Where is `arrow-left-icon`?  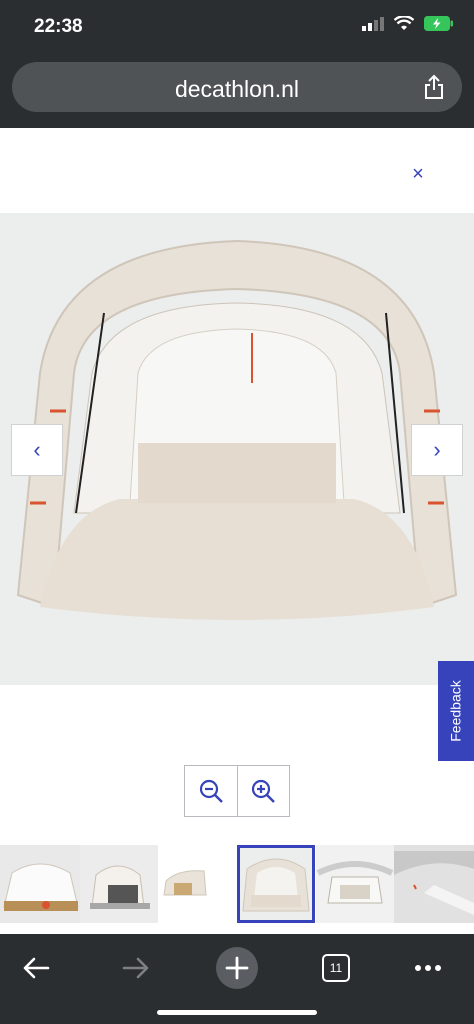
arrow-left-icon is located at coordinates (36, 968).